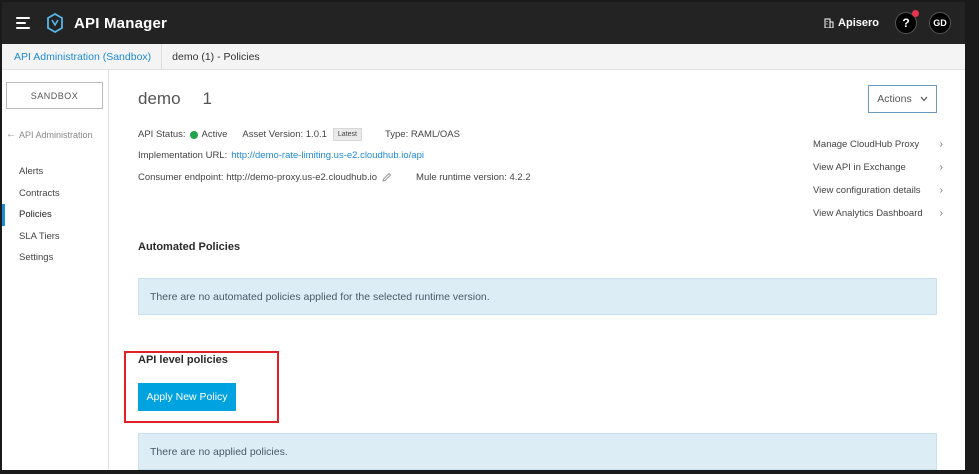 The height and width of the screenshot is (474, 979). I want to click on edit-pencil-icon, so click(386, 177).